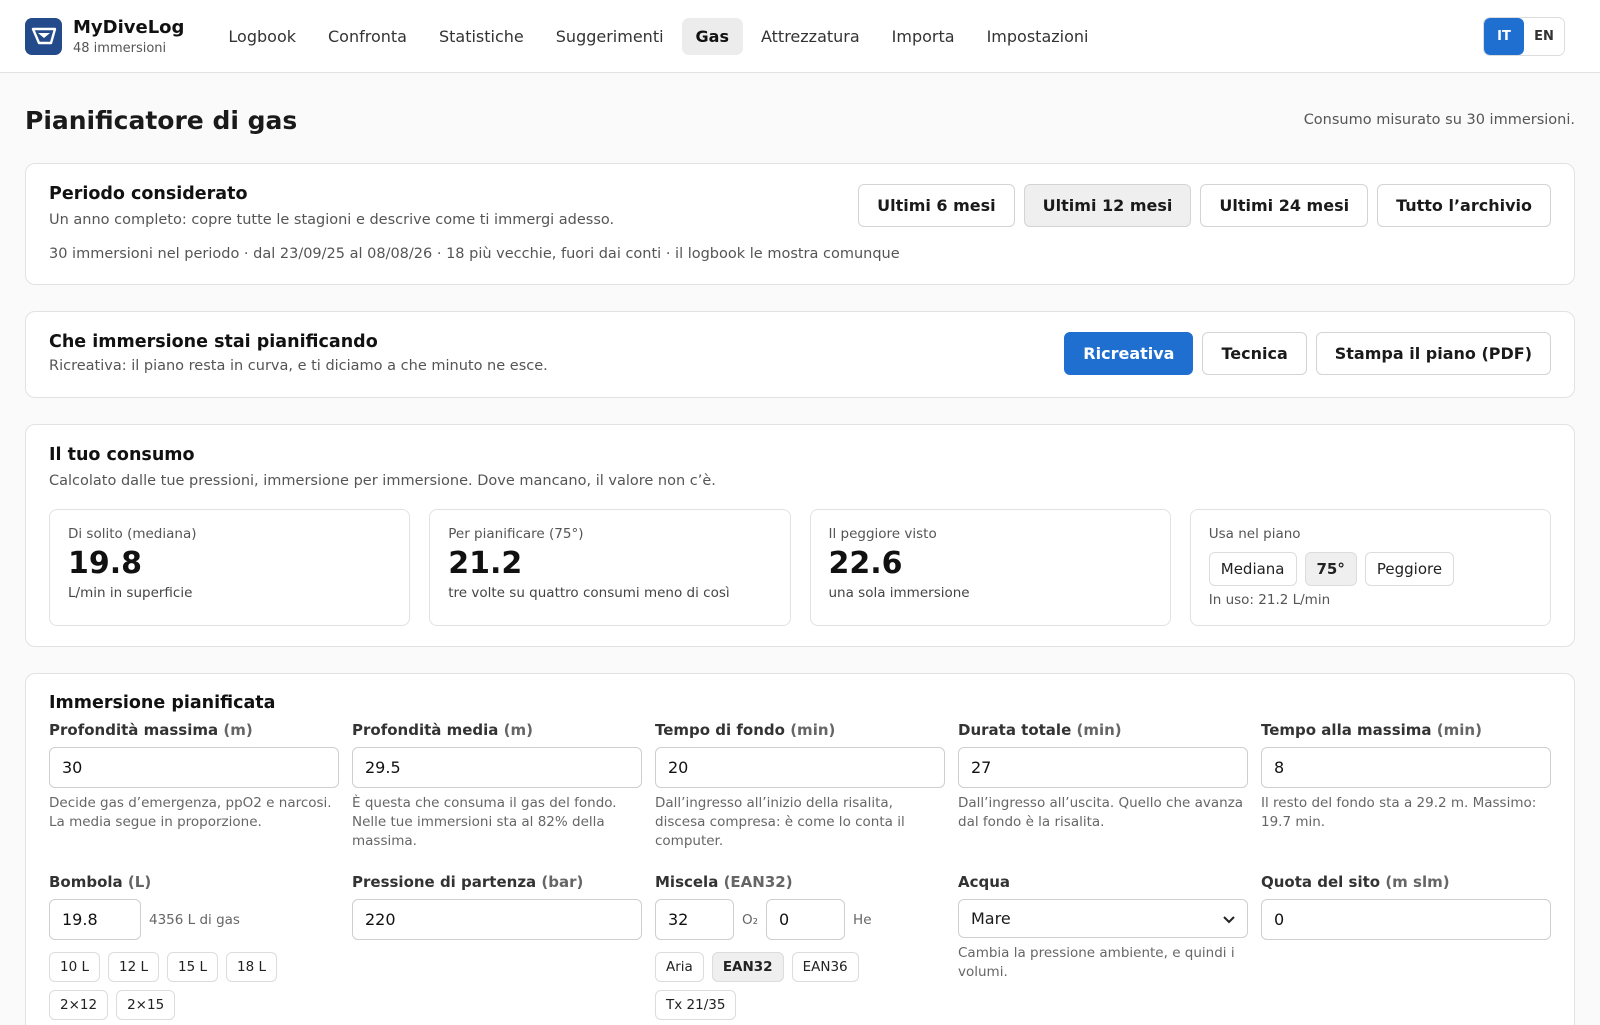 This screenshot has width=1600, height=1025. What do you see at coordinates (810, 36) in the screenshot?
I see `nav-attrezzatura: Attrezzatura` at bounding box center [810, 36].